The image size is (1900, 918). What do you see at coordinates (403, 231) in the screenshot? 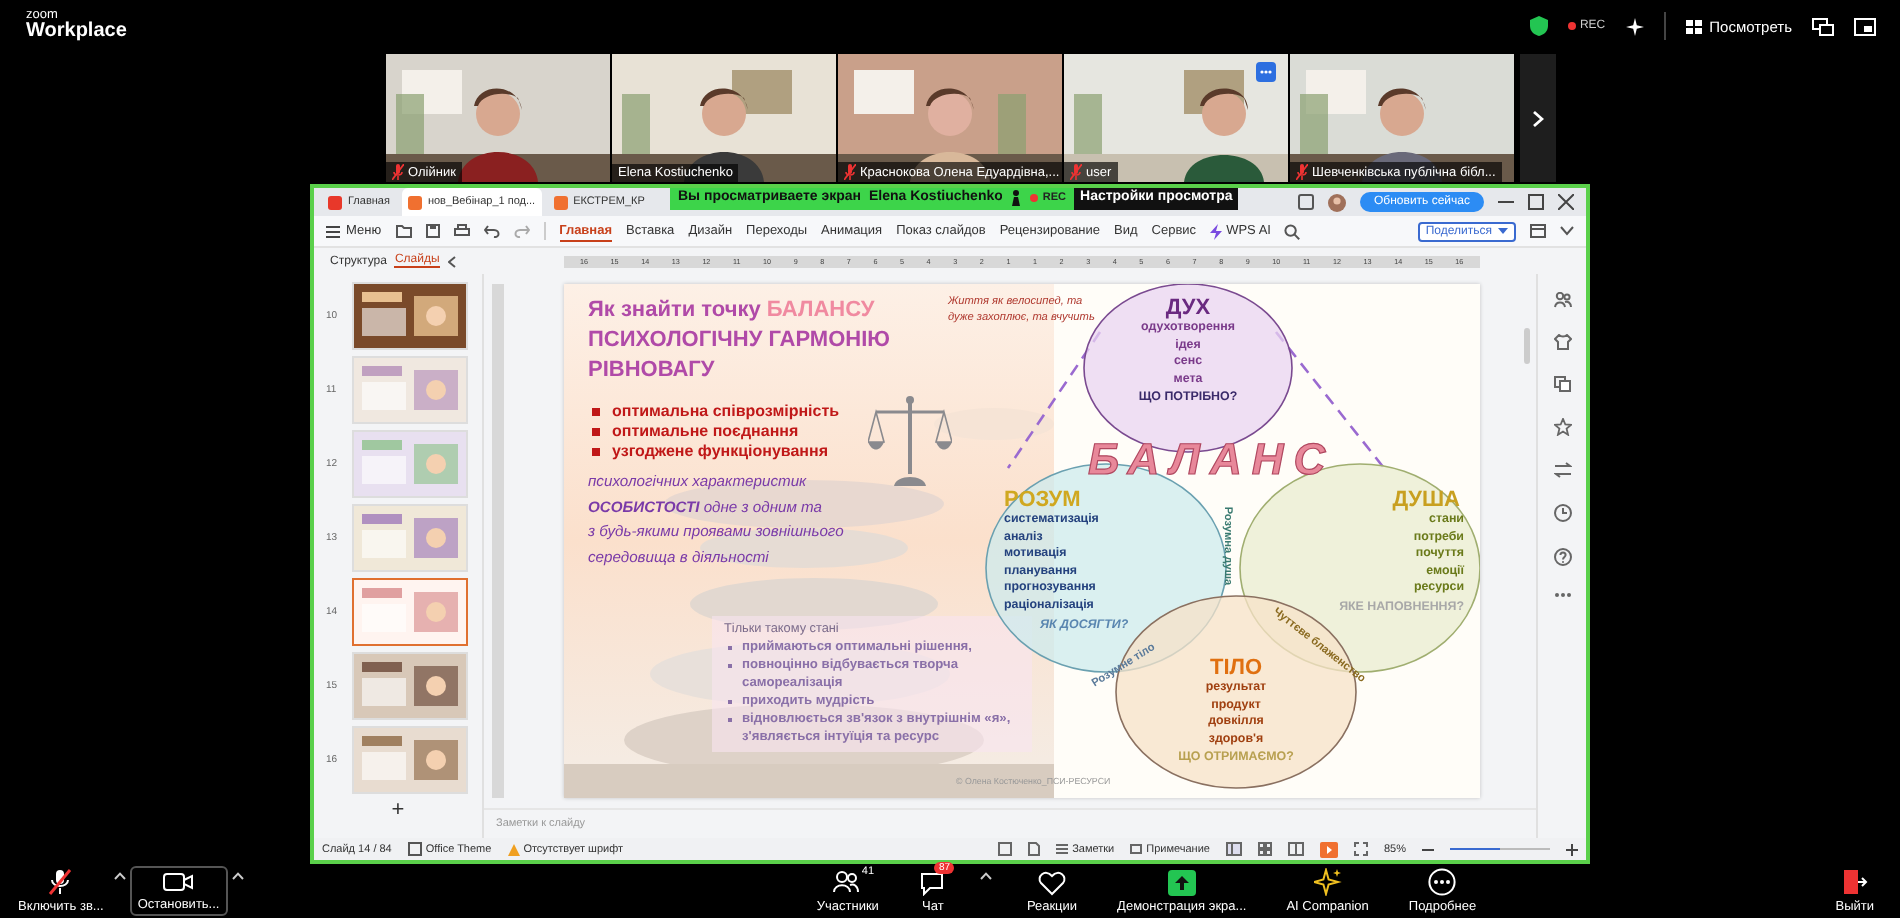
I see `folder-icon` at bounding box center [403, 231].